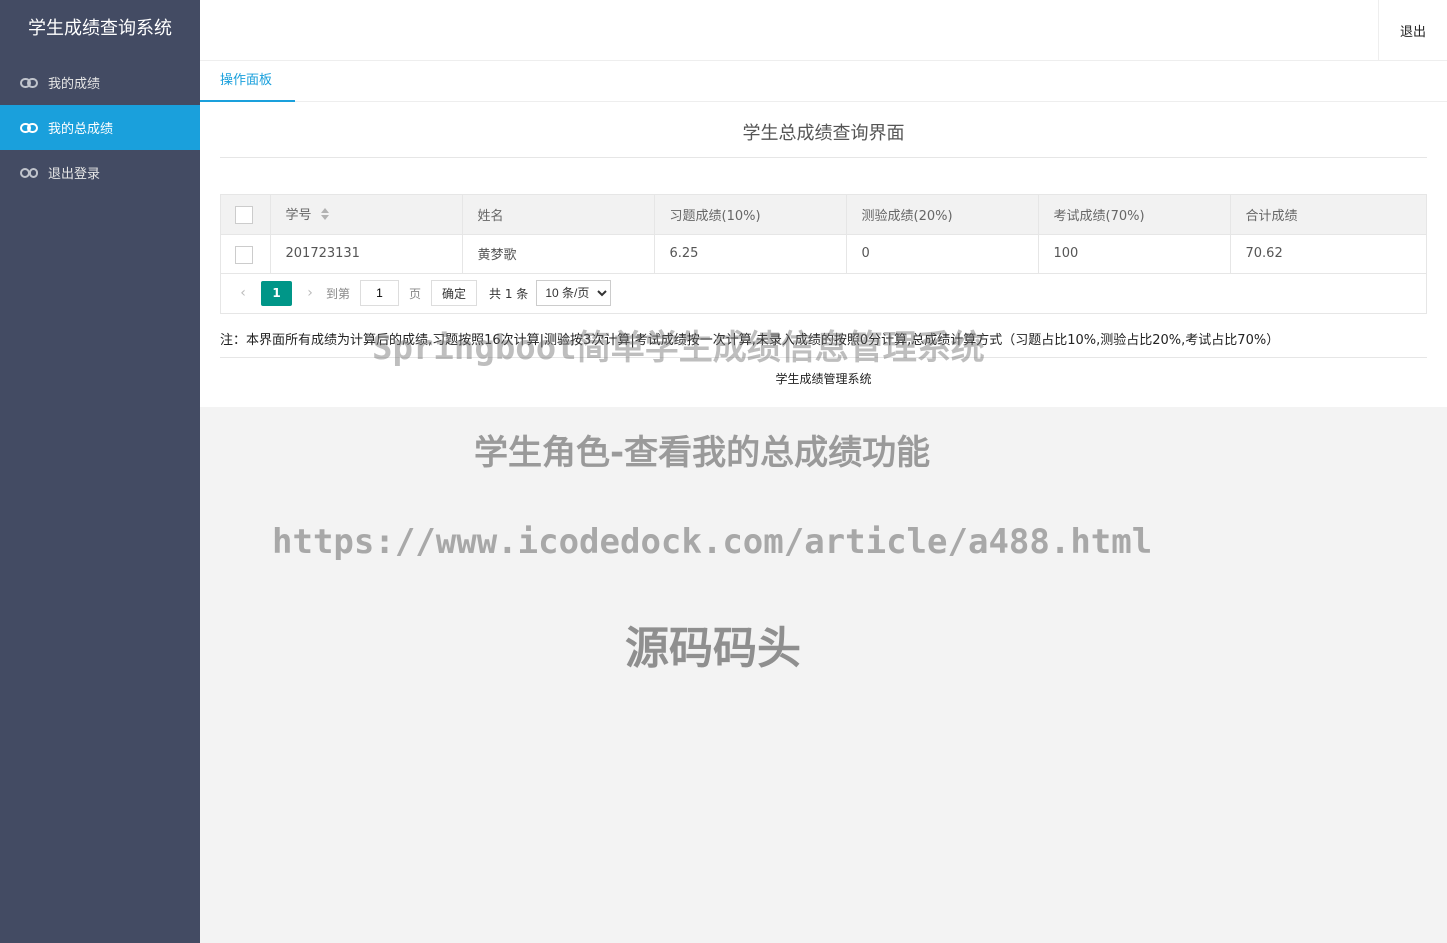  Describe the element at coordinates (1134, 215) in the screenshot. I see `column-header-exam: 考试成绩(70%)` at that location.